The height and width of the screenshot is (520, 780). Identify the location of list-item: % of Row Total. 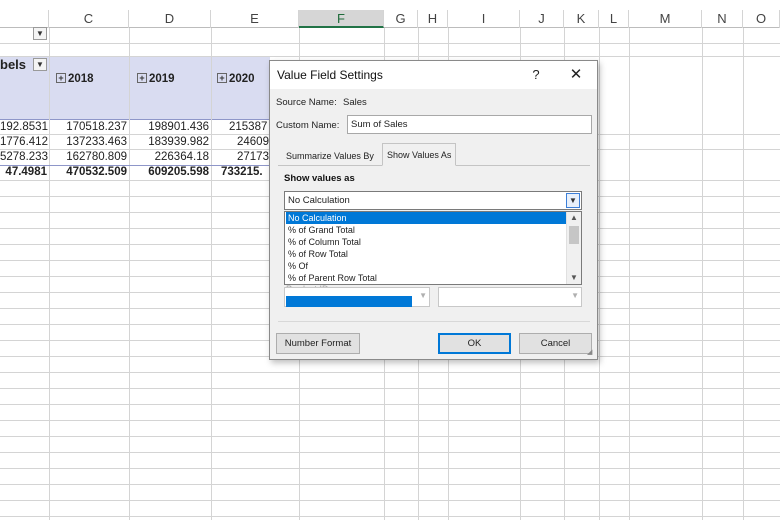
(426, 254).